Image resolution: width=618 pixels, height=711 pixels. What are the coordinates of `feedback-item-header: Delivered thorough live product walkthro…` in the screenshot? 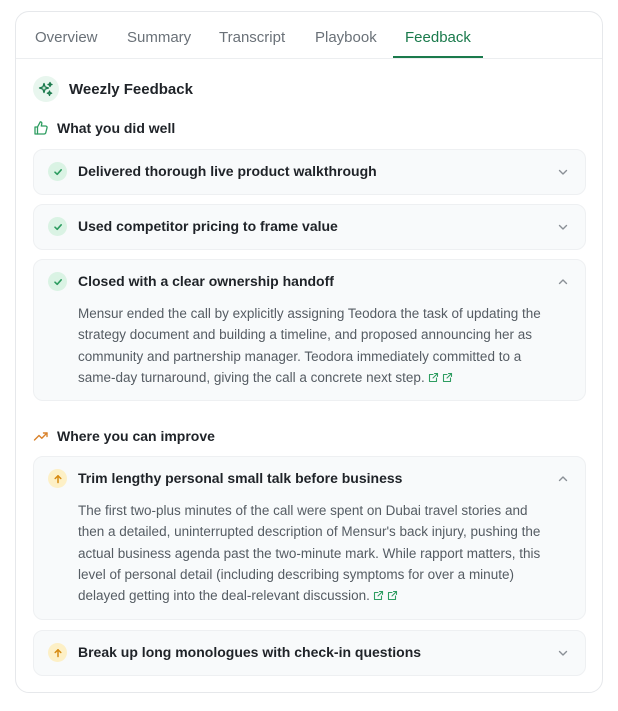 It's located at (309, 172).